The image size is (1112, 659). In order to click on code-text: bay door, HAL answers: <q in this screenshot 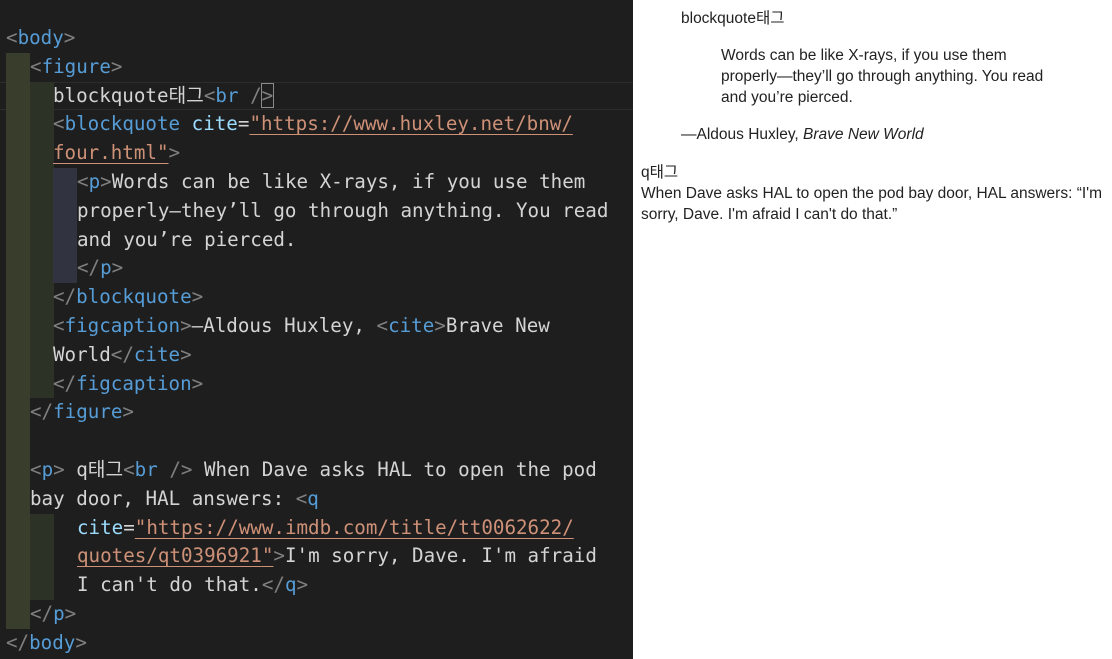, I will do `click(174, 499)`.